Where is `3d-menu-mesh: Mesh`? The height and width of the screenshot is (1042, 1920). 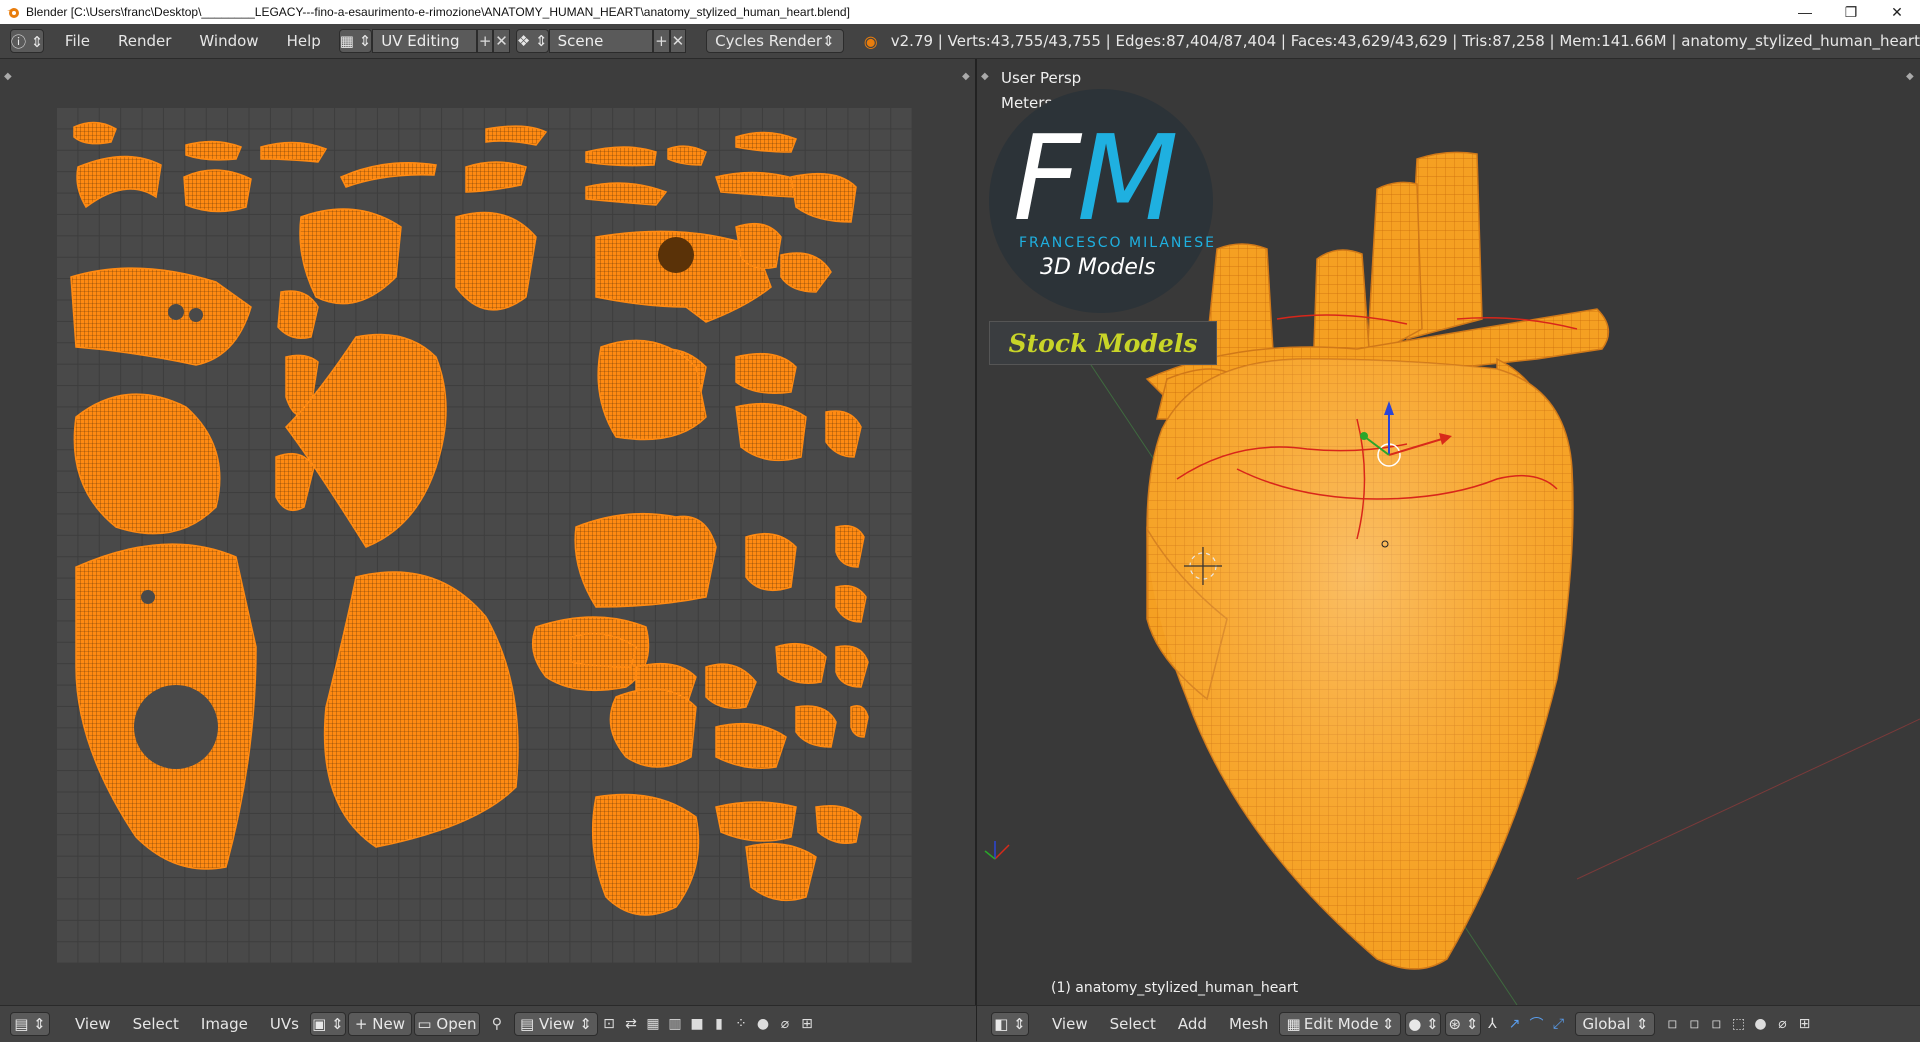 3d-menu-mesh: Mesh is located at coordinates (1249, 1024).